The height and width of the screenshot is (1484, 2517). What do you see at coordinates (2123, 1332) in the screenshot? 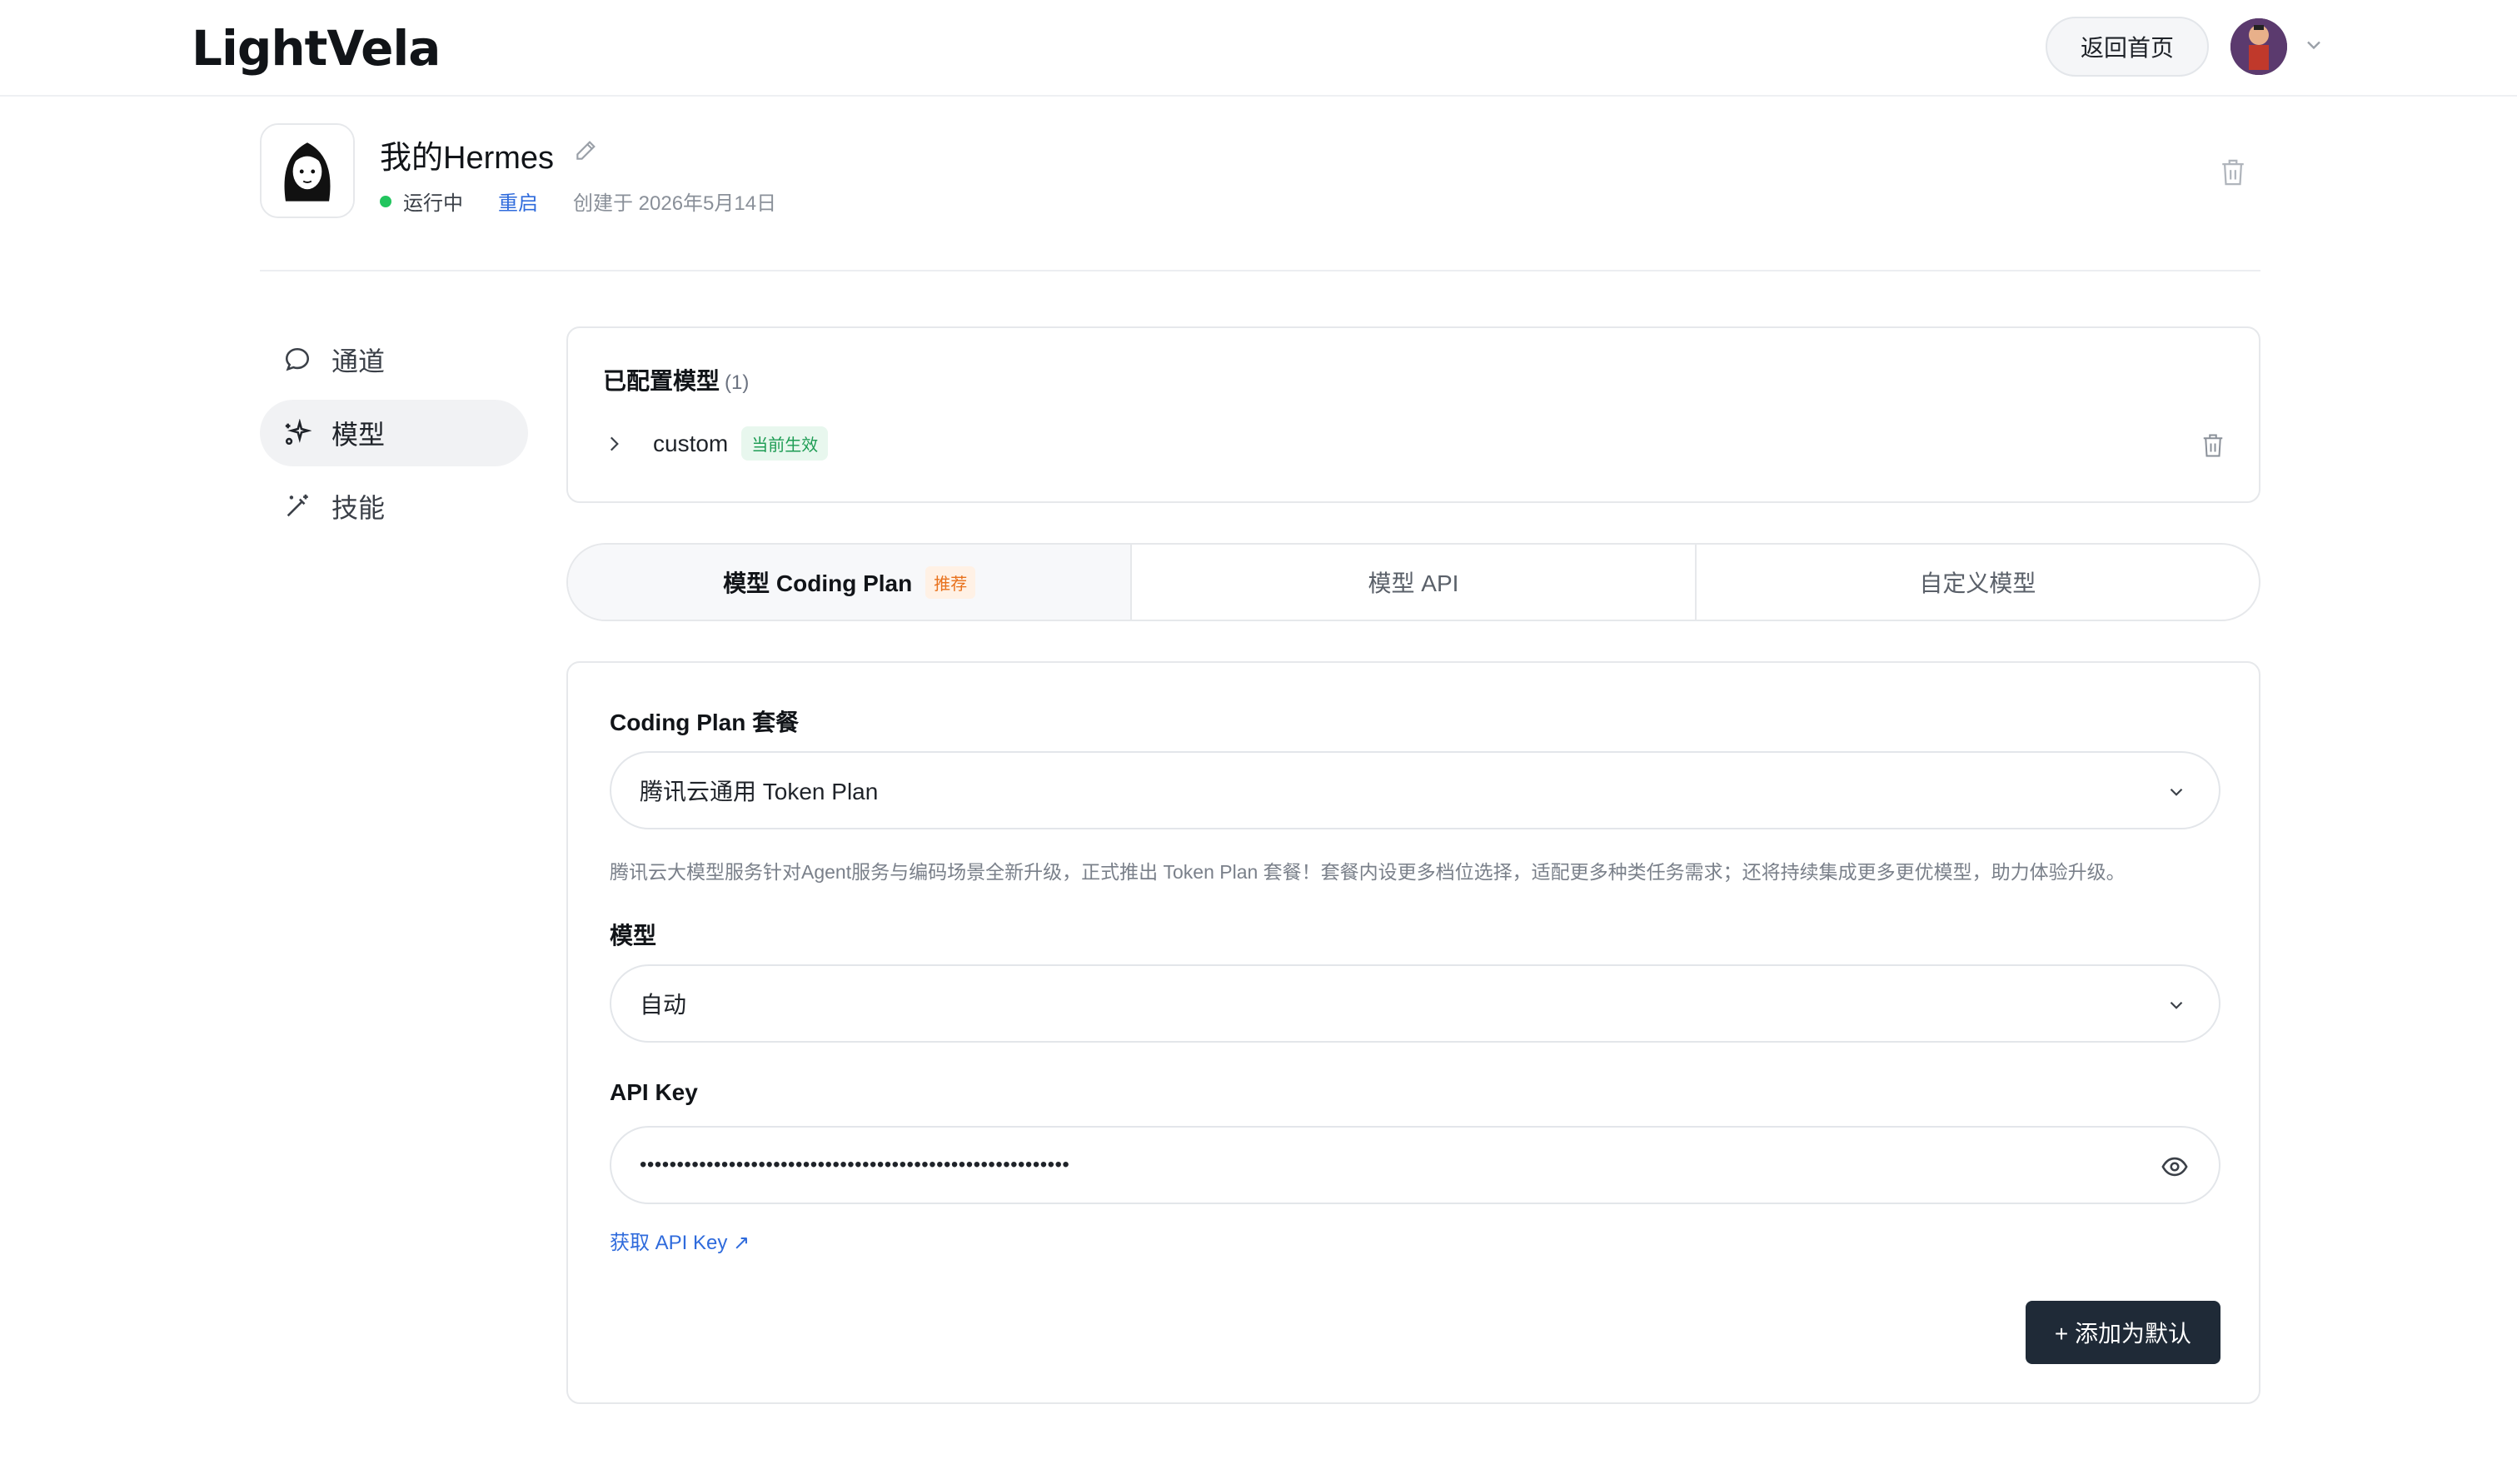
I see `add-default-button: + 添加为默认` at bounding box center [2123, 1332].